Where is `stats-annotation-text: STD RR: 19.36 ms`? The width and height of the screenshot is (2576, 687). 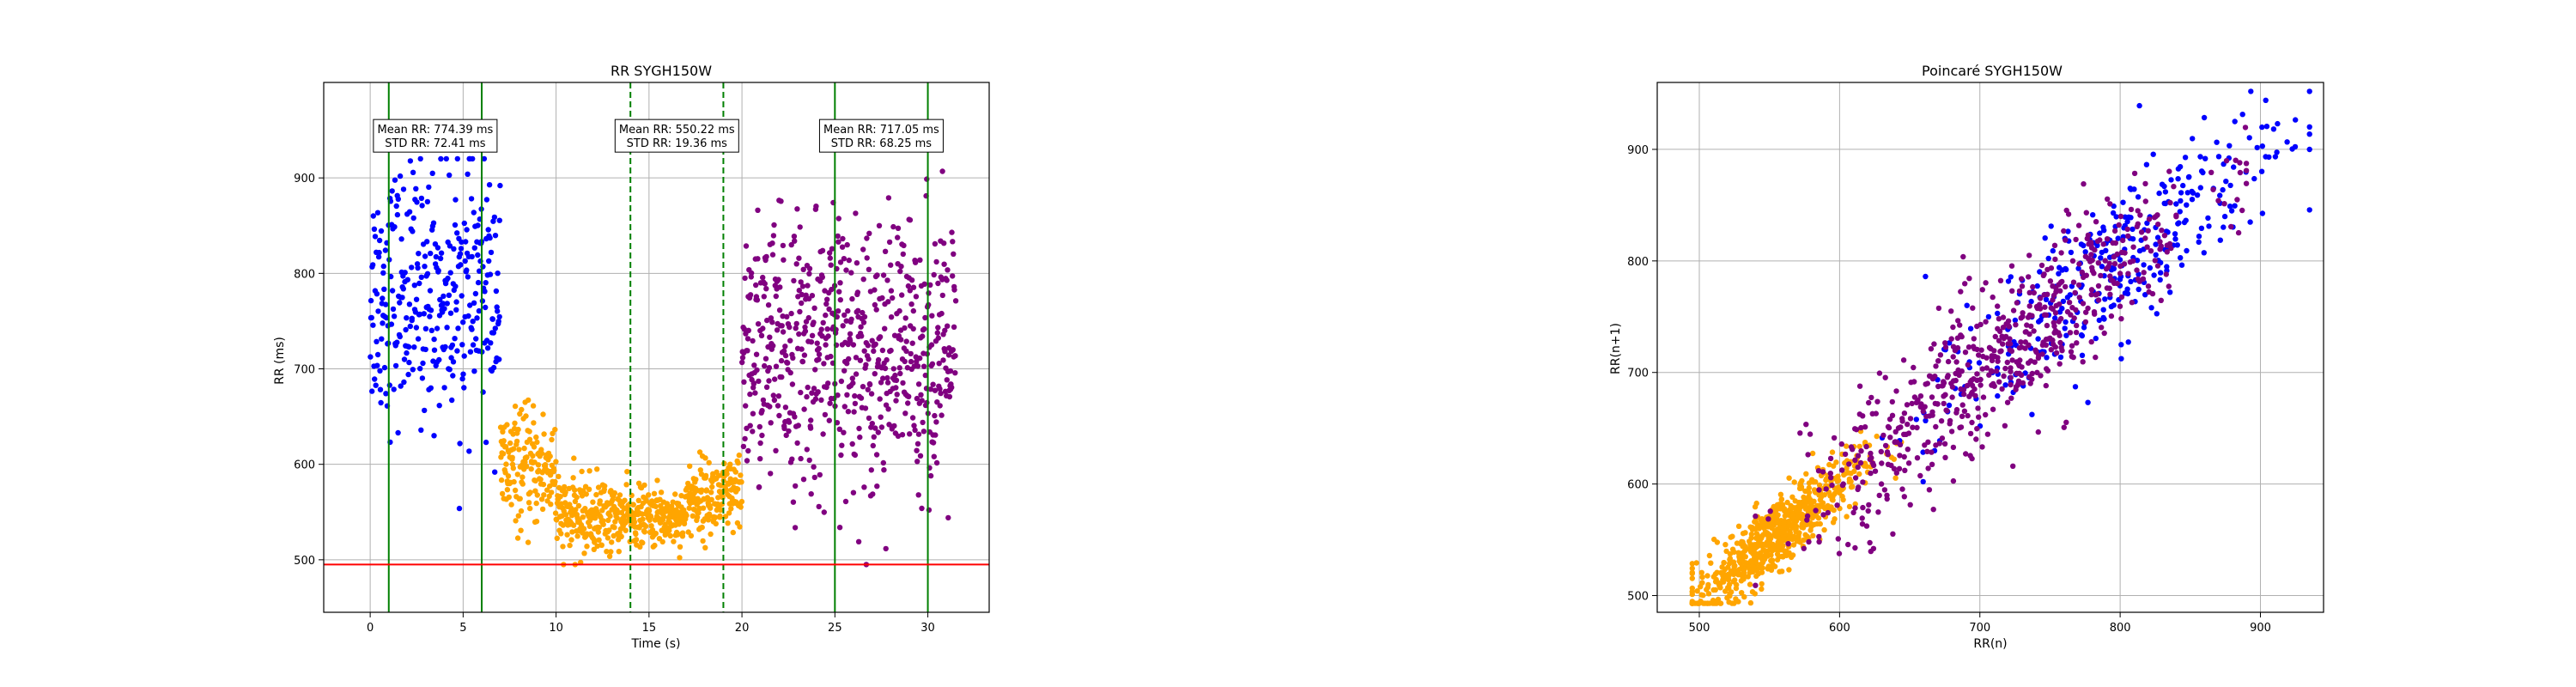
stats-annotation-text: STD RR: 19.36 ms is located at coordinates (678, 143).